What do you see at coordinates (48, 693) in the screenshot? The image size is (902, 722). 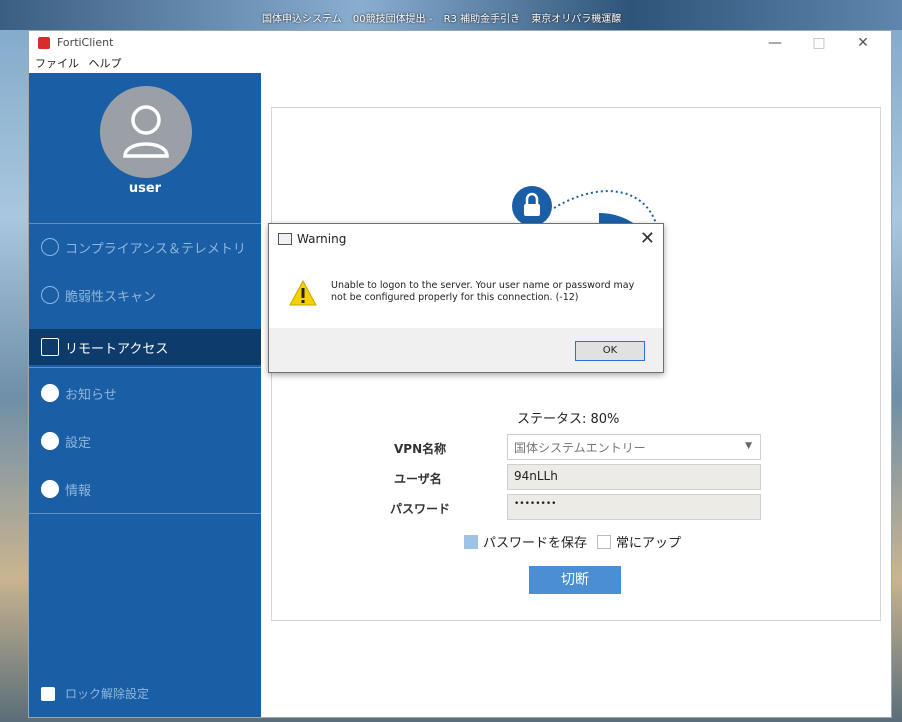 I see `lock-icon` at bounding box center [48, 693].